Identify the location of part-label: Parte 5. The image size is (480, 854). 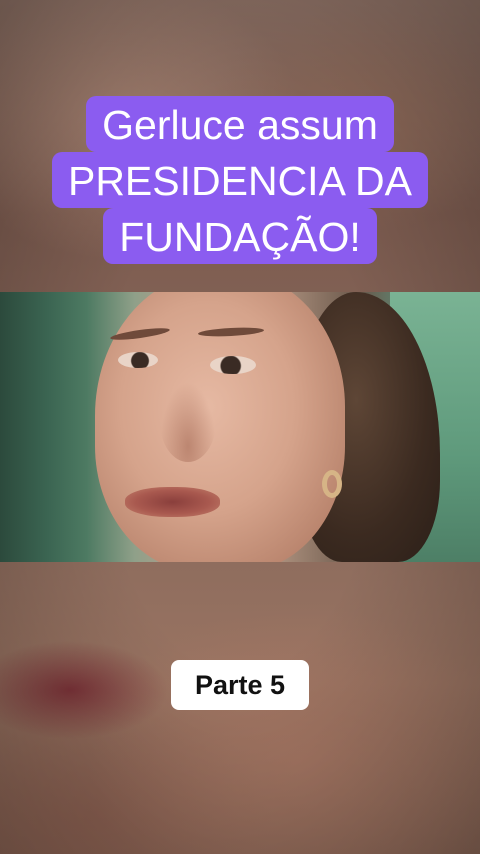
(240, 684).